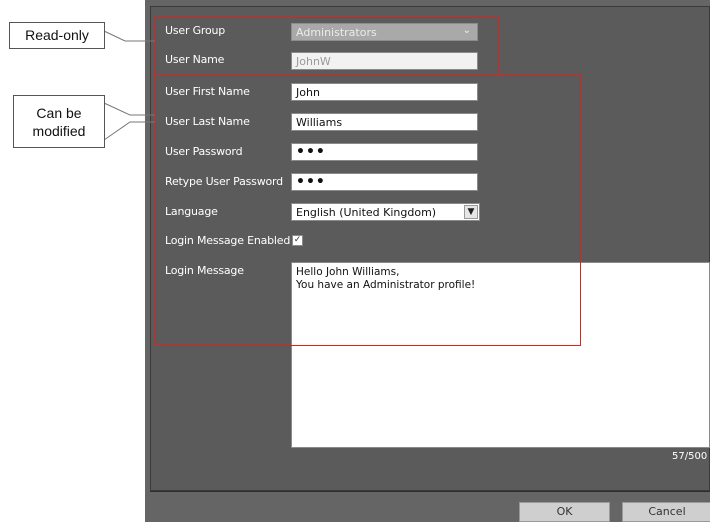  I want to click on callout-connector-lines, so click(129, 85).